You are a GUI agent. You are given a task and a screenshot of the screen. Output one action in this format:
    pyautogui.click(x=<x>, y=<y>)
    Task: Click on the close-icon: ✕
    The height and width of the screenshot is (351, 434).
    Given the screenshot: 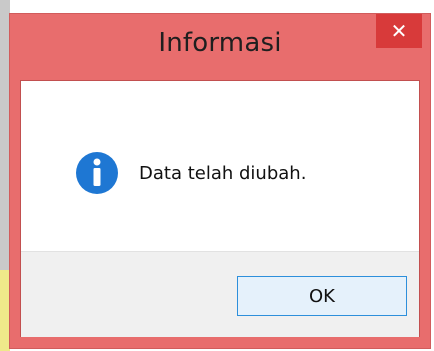 What is the action you would take?
    pyautogui.click(x=399, y=31)
    